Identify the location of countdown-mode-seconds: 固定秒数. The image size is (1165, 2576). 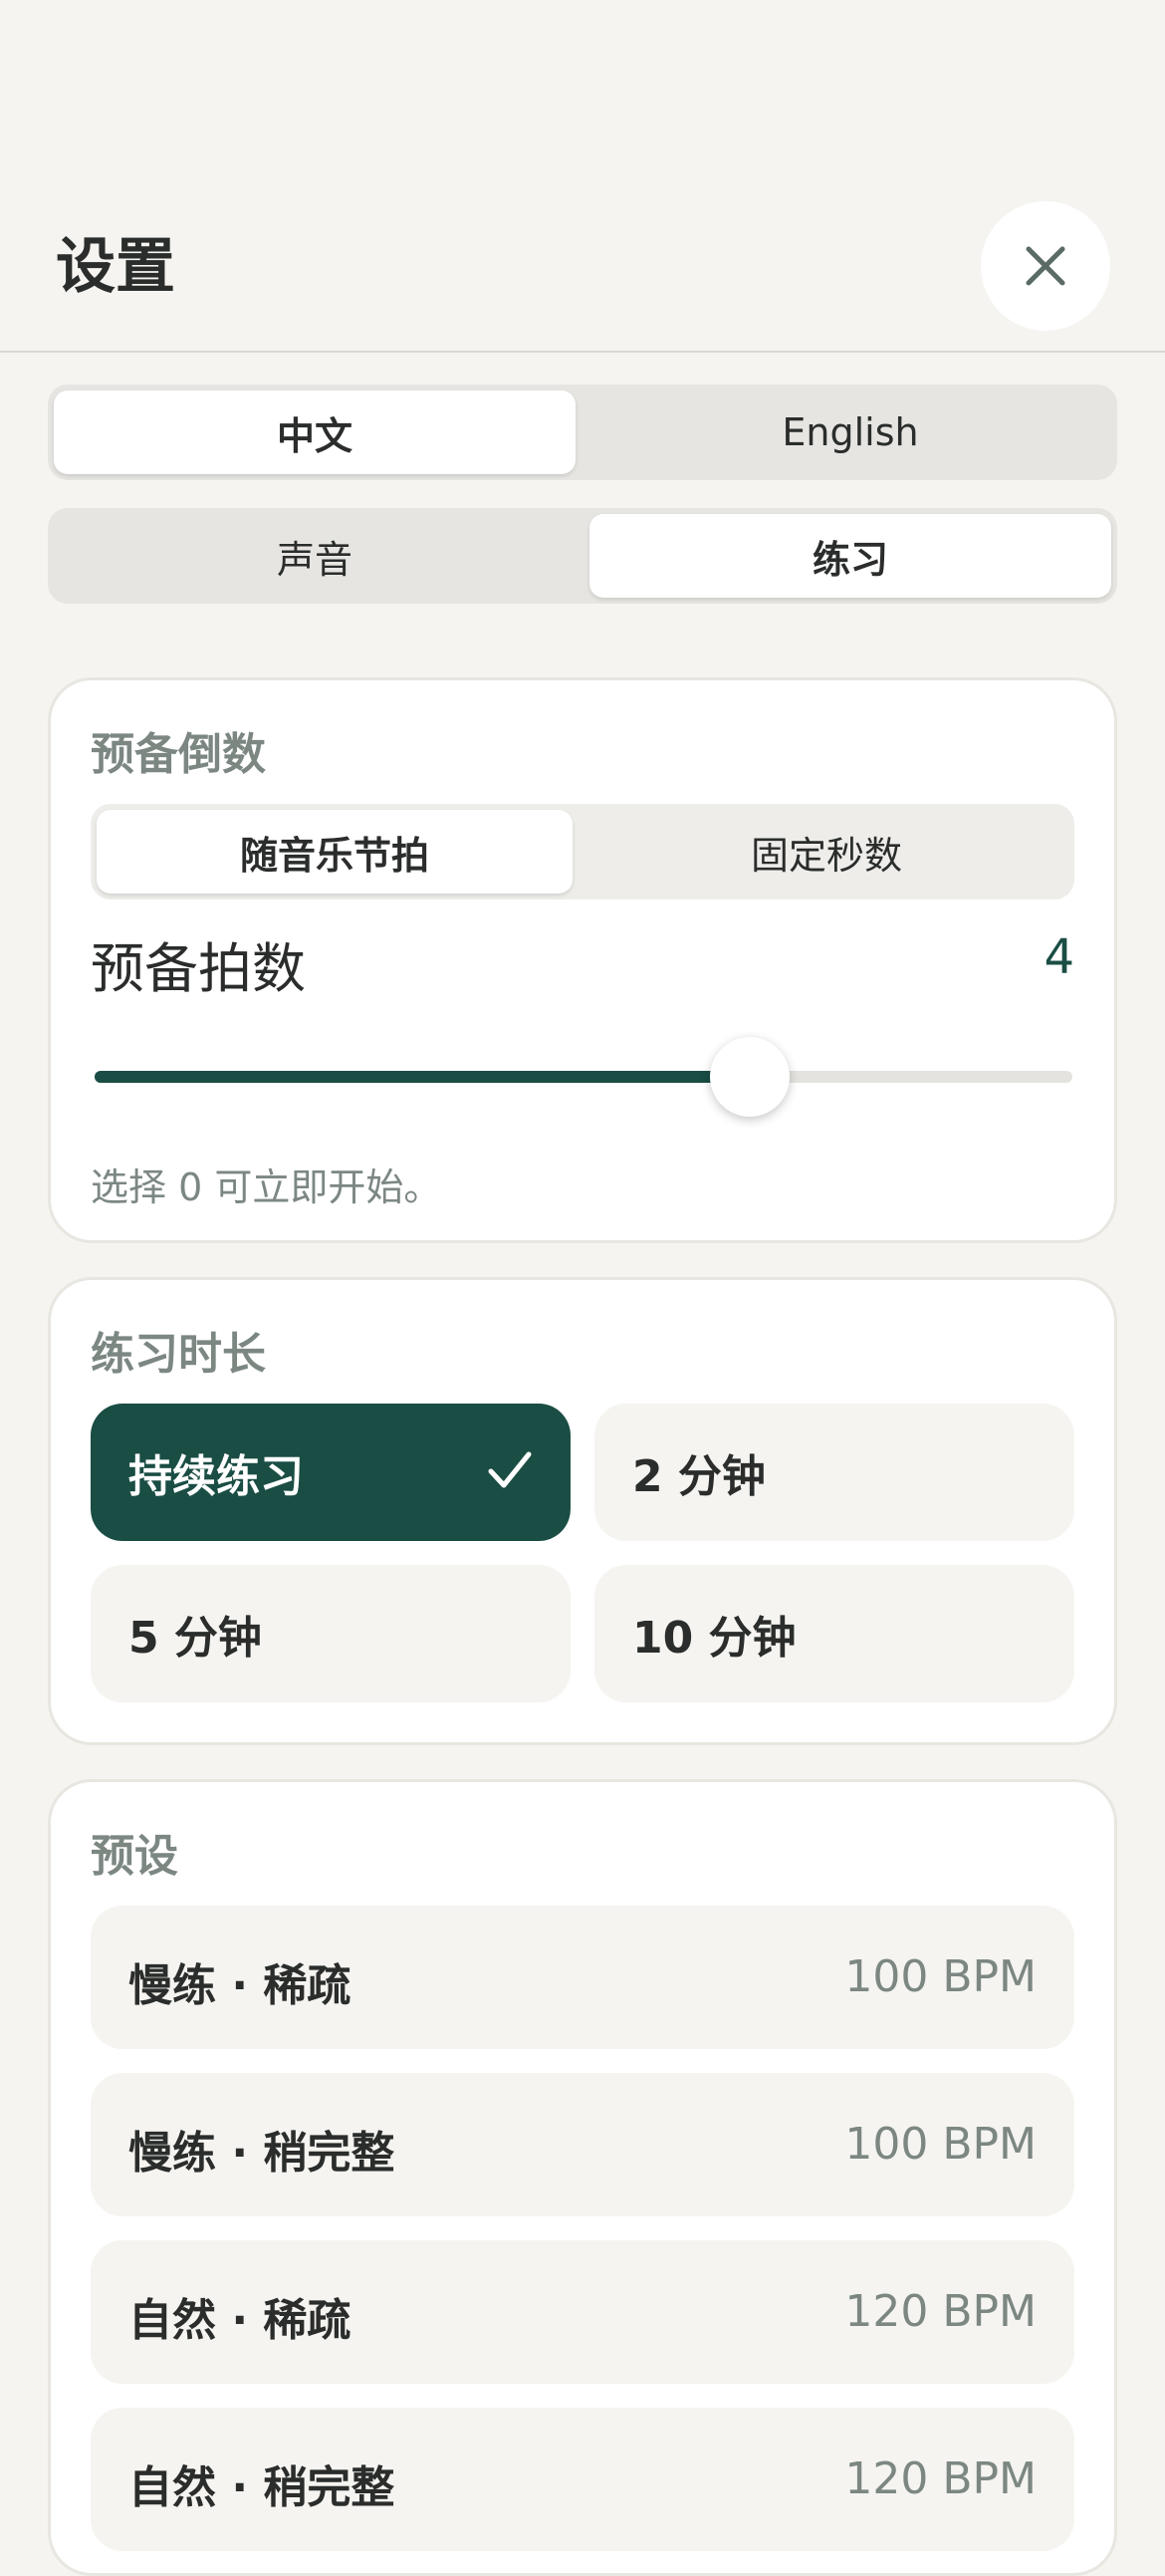
(826, 852).